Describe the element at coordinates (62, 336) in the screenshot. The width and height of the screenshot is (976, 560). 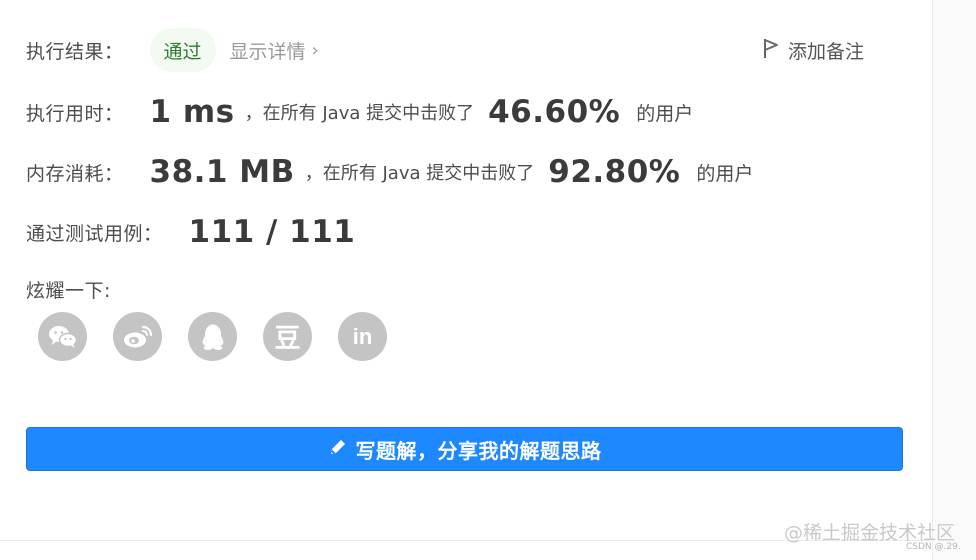
I see `wechat-icon` at that location.